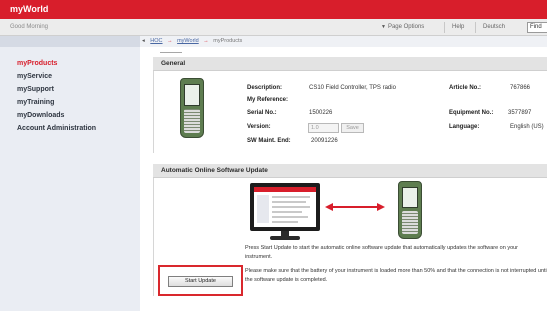  I want to click on sidebar-item-account-administration: Account Administration, so click(56, 128).